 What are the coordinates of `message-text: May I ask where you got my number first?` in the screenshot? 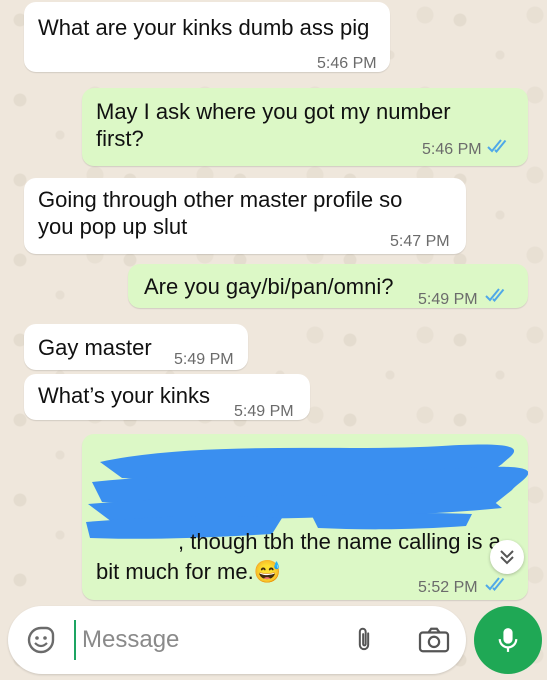 It's located at (273, 125).